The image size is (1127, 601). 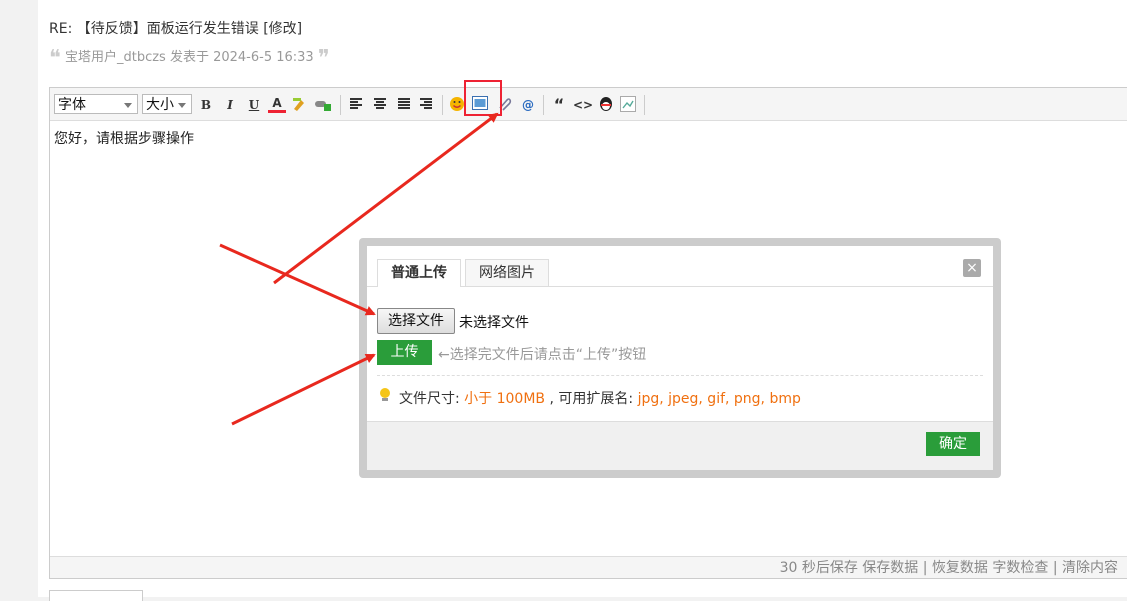 I want to click on upload-button: 上传, so click(x=404, y=352).